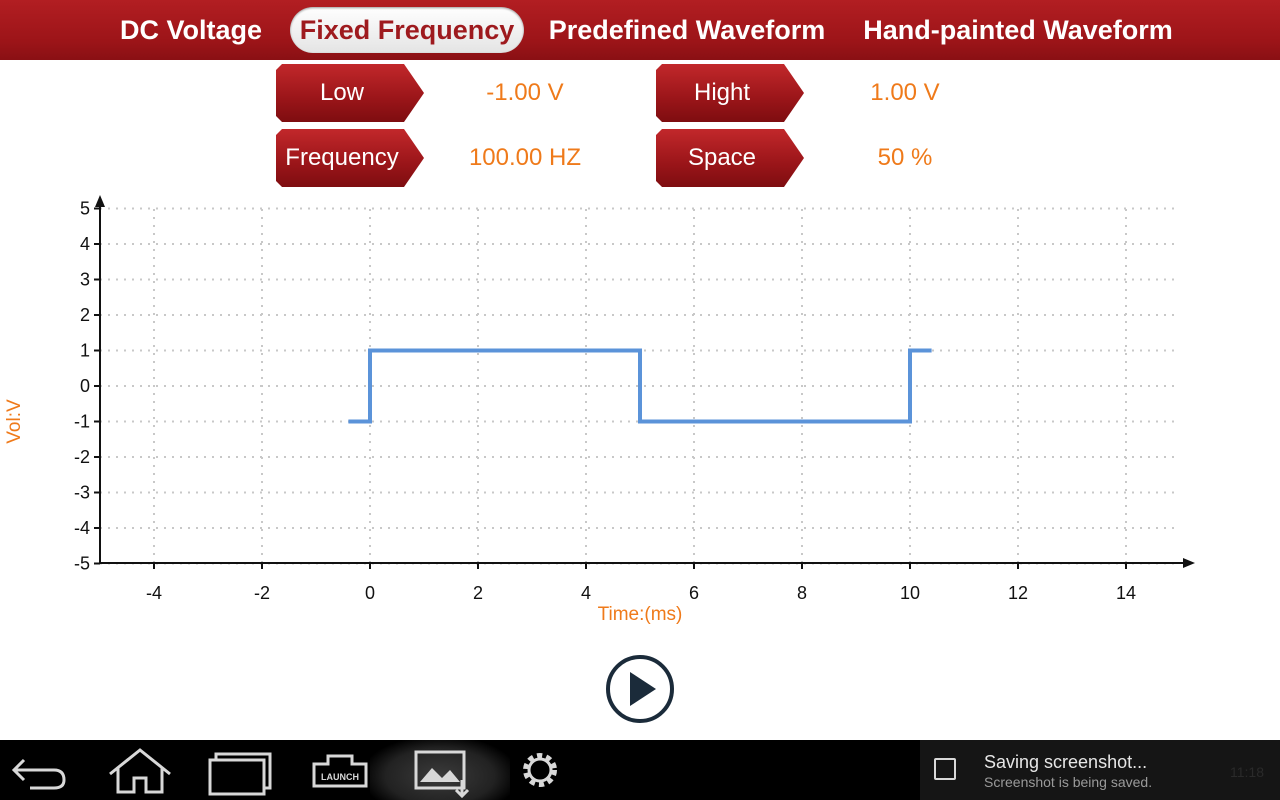  I want to click on screenshot-icon, so click(442, 774).